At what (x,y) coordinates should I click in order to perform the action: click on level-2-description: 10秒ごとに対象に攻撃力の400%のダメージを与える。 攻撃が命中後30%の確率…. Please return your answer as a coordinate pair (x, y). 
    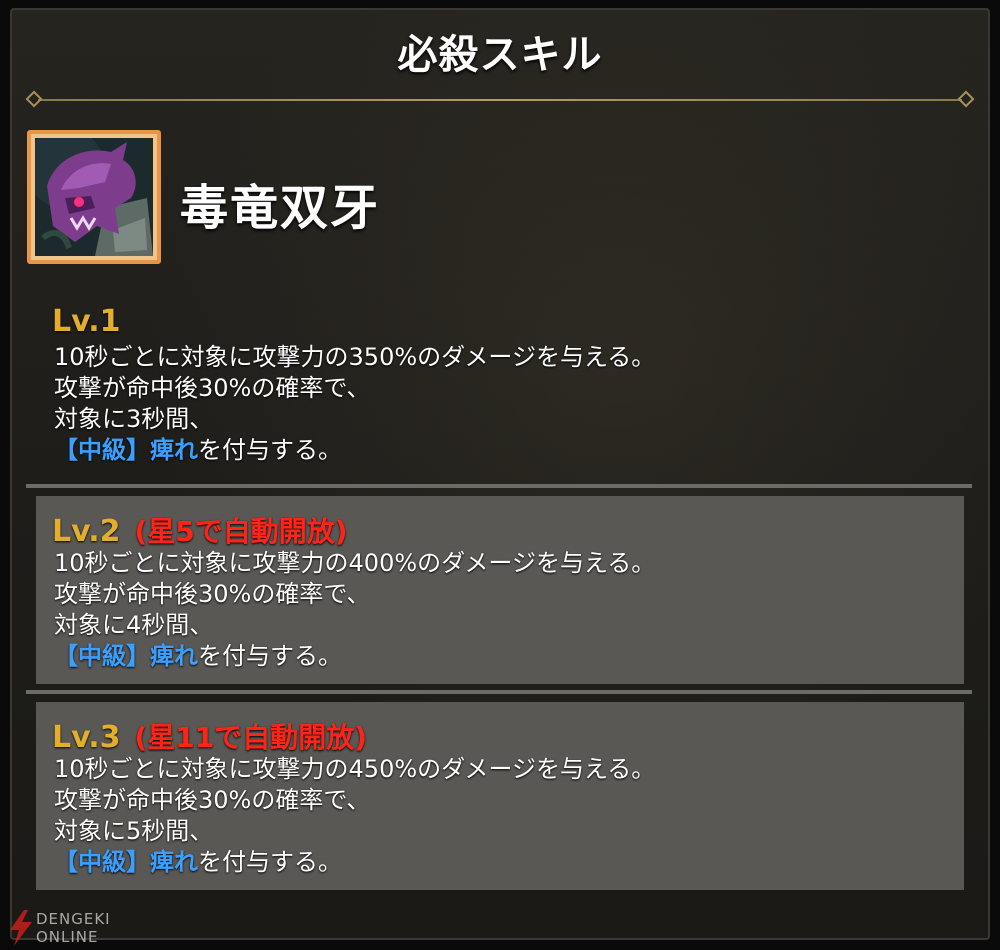
    Looking at the image, I should click on (354, 610).